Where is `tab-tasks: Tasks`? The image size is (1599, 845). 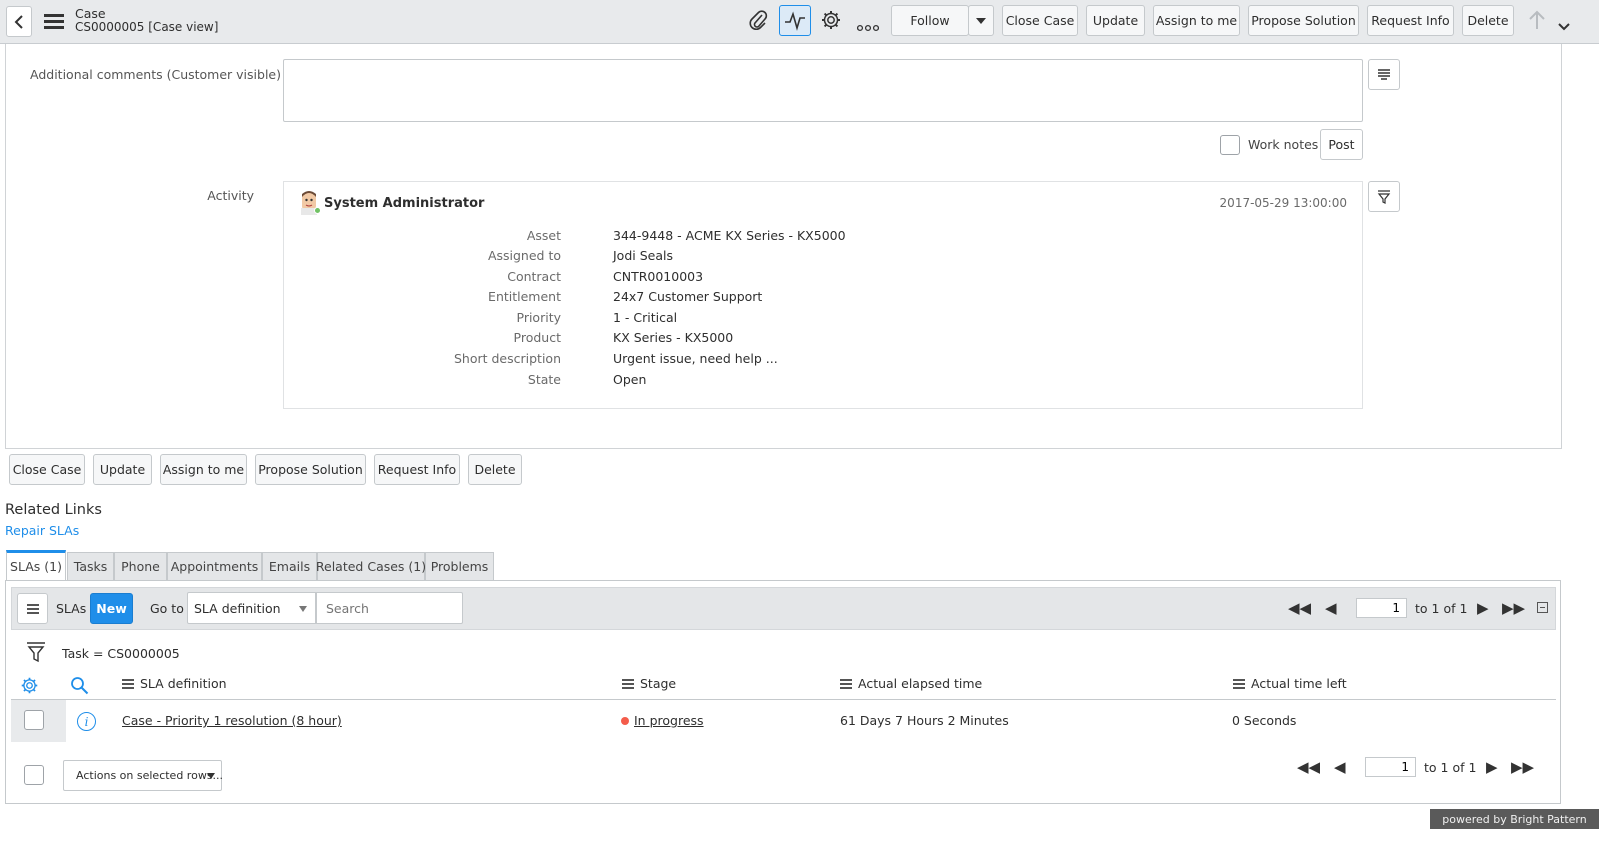
tab-tasks: Tasks is located at coordinates (90, 566).